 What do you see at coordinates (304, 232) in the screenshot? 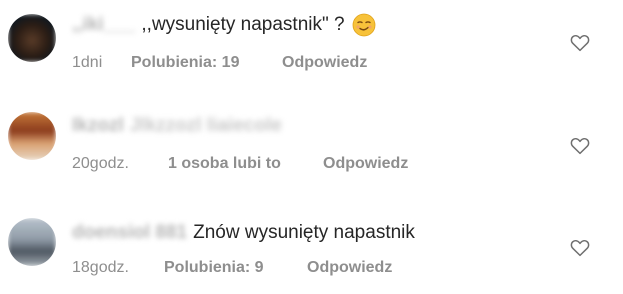
I see `comment-text: Znów wysunięty napastnik` at bounding box center [304, 232].